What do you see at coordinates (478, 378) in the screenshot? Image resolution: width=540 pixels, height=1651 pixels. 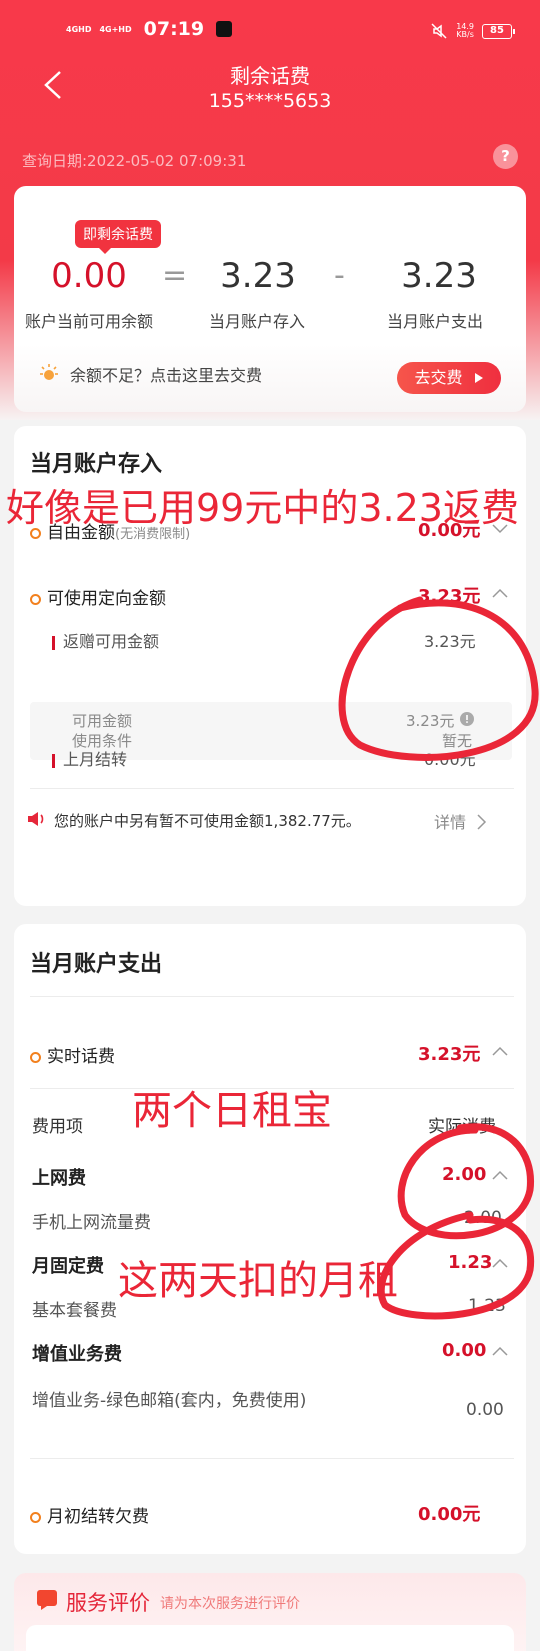 I see `play-arrow-icon` at bounding box center [478, 378].